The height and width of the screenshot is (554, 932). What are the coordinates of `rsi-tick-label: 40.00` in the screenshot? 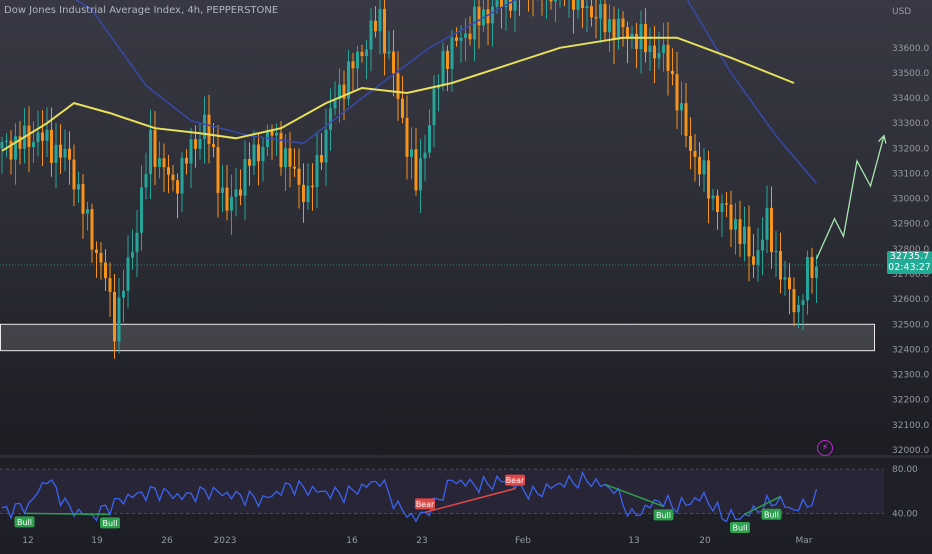 It's located at (905, 514).